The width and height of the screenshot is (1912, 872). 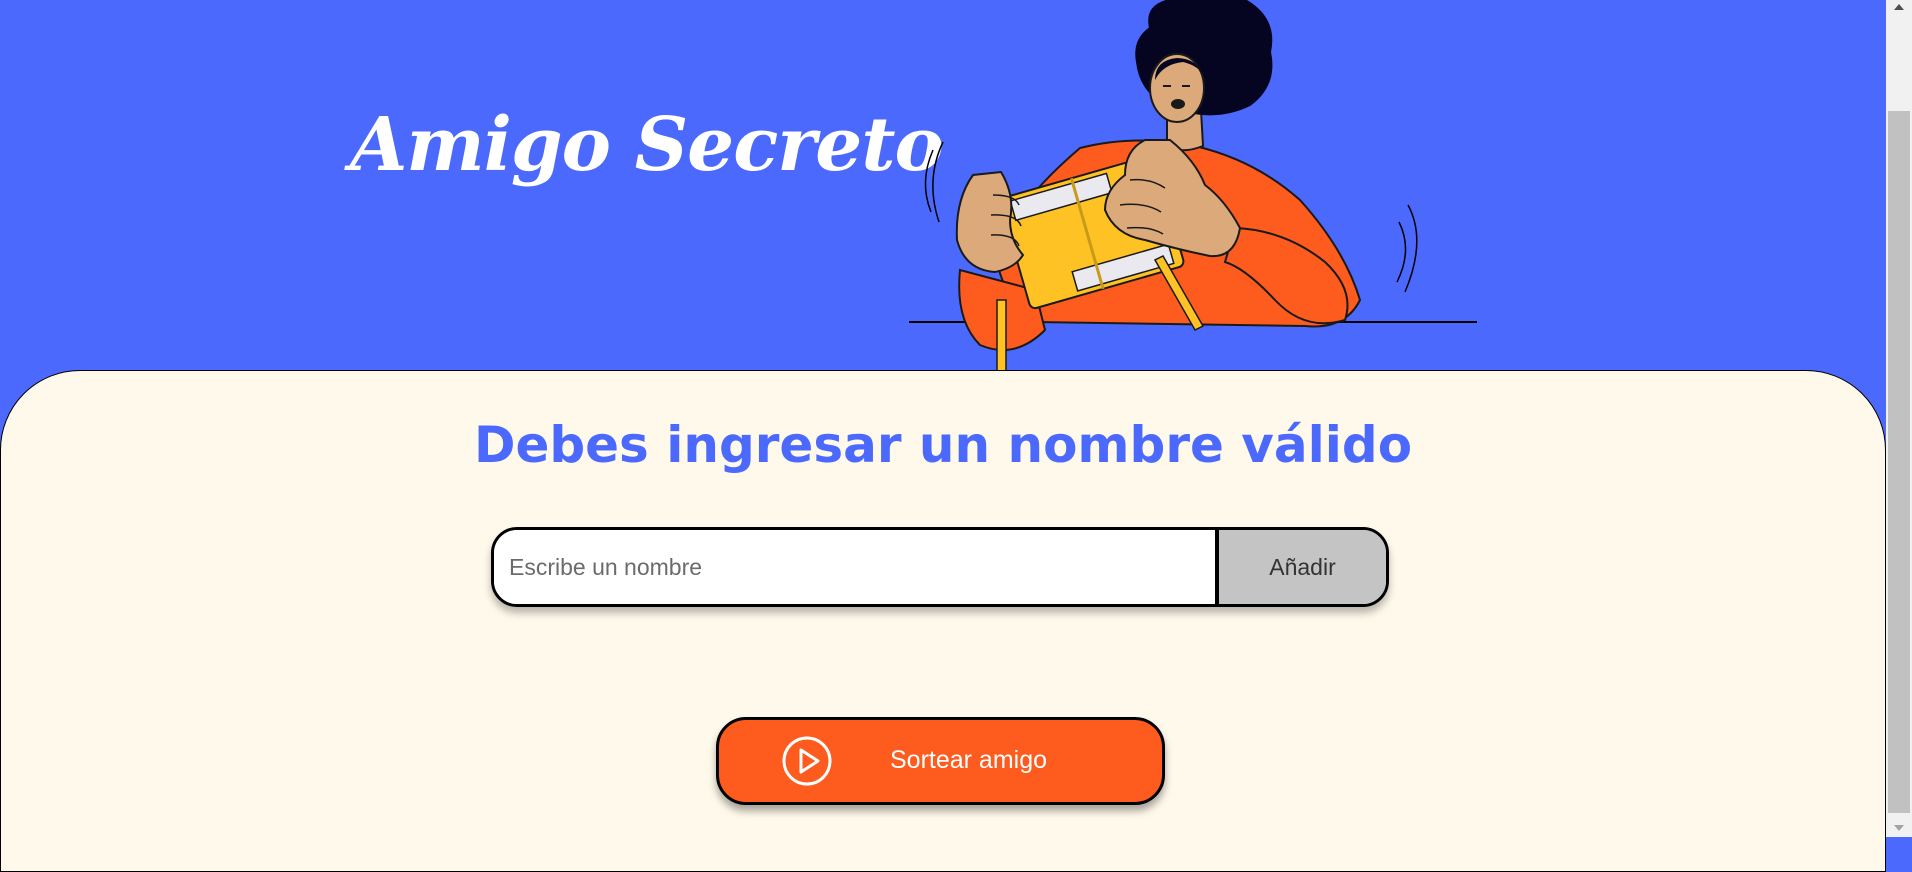 I want to click on scrollbar-thumb, so click(x=1899, y=462).